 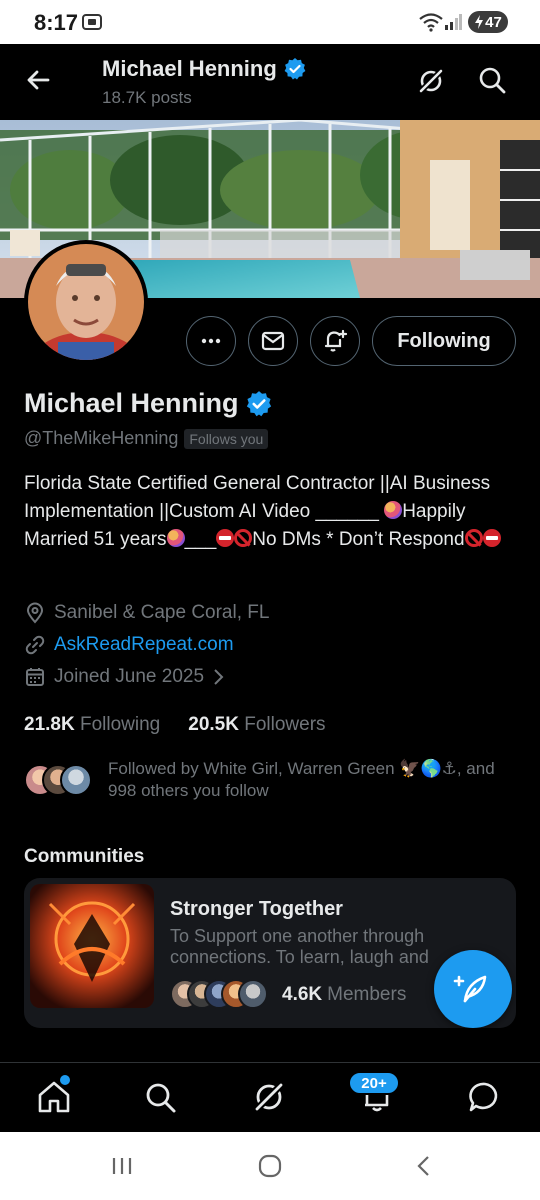 I want to click on community-member-count: 4.6K, so click(x=302, y=994).